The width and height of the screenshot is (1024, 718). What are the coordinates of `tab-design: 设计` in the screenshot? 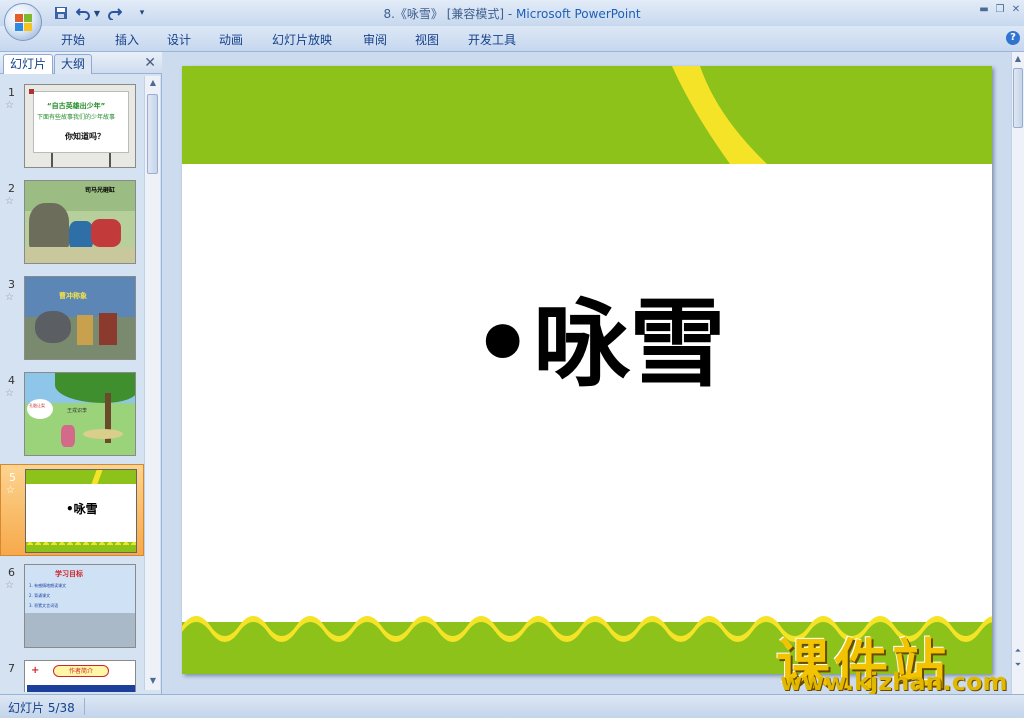 It's located at (179, 39).